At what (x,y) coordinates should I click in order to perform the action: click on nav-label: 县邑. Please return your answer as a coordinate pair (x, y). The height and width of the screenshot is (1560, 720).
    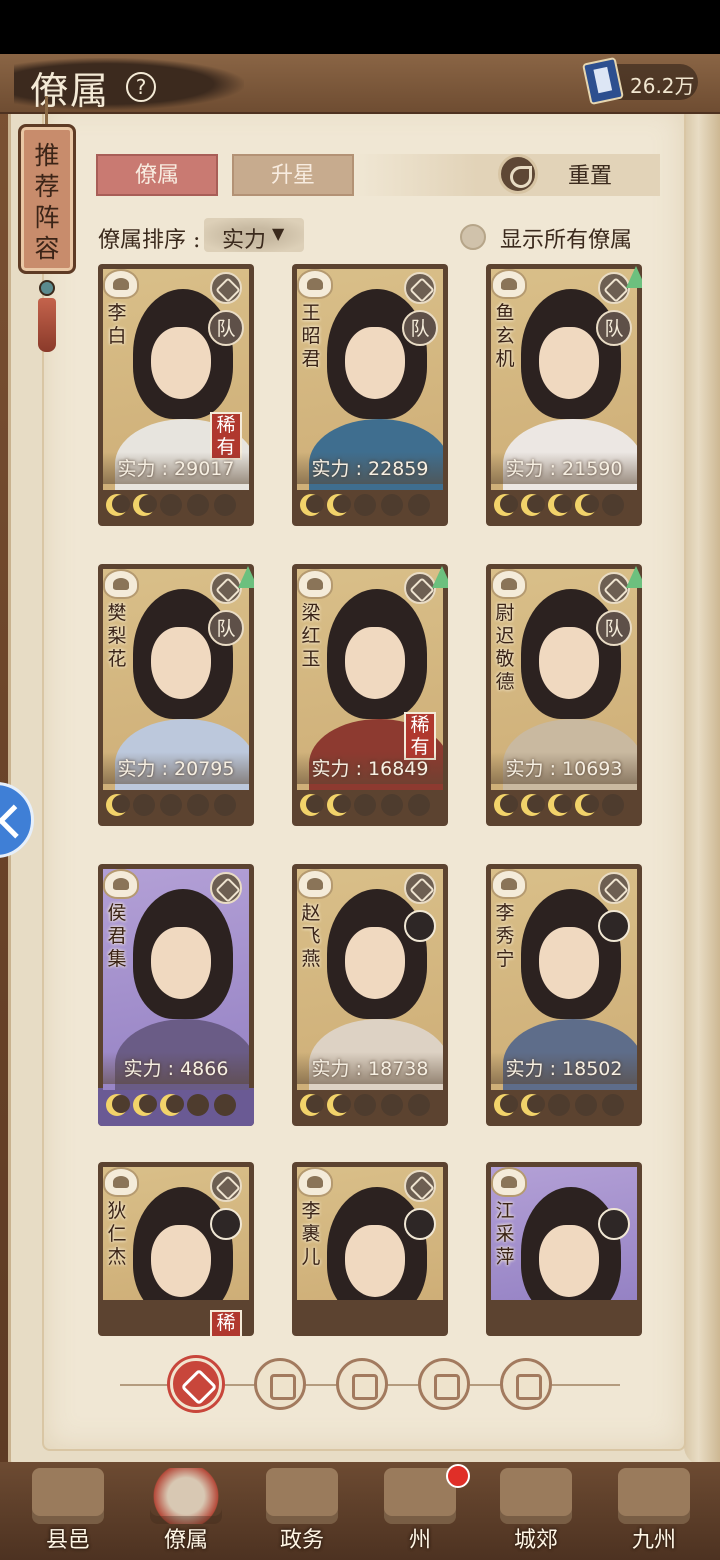
    Looking at the image, I should click on (67, 1540).